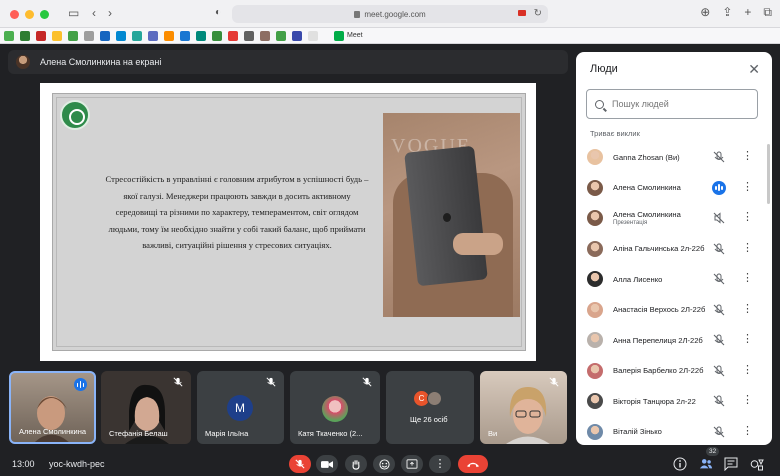 Image resolution: width=780 pixels, height=476 pixels. Describe the element at coordinates (522, 13) in the screenshot. I see `camera-recording-icon` at that location.